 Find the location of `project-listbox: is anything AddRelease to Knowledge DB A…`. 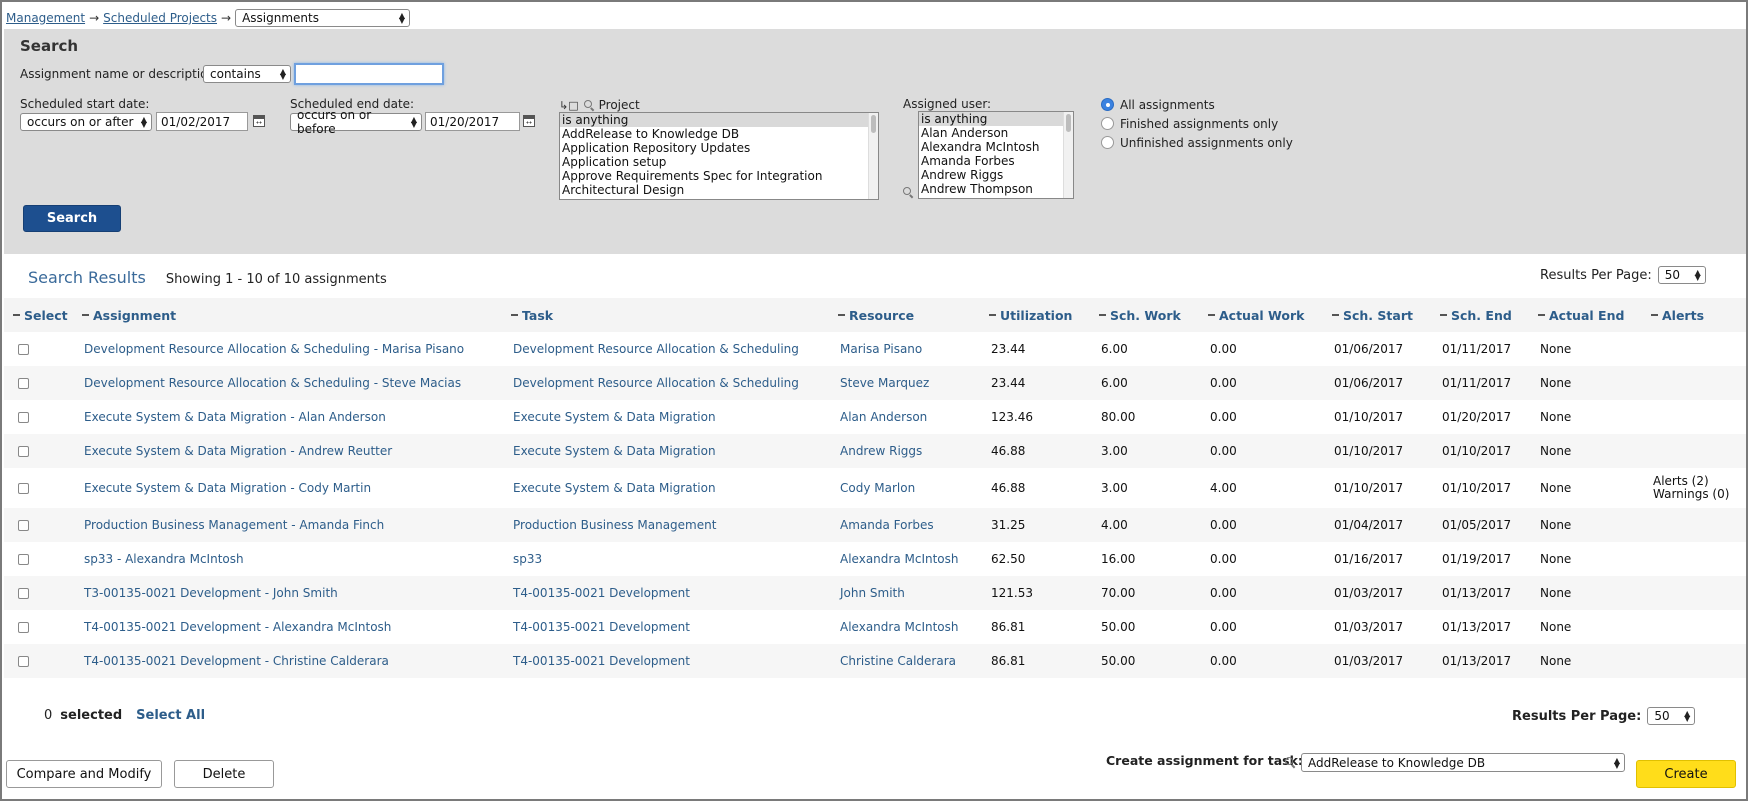

project-listbox: is anything AddRelease to Knowledge DB A… is located at coordinates (719, 156).